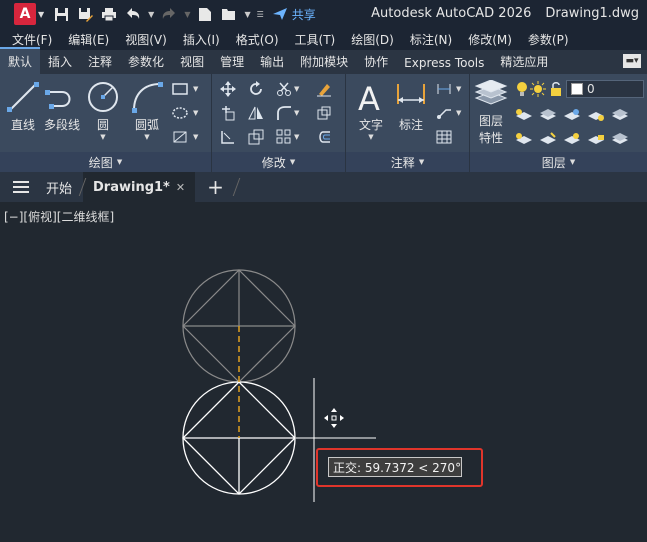  What do you see at coordinates (60, 61) in the screenshot?
I see `tab-insert: 插入` at bounding box center [60, 61].